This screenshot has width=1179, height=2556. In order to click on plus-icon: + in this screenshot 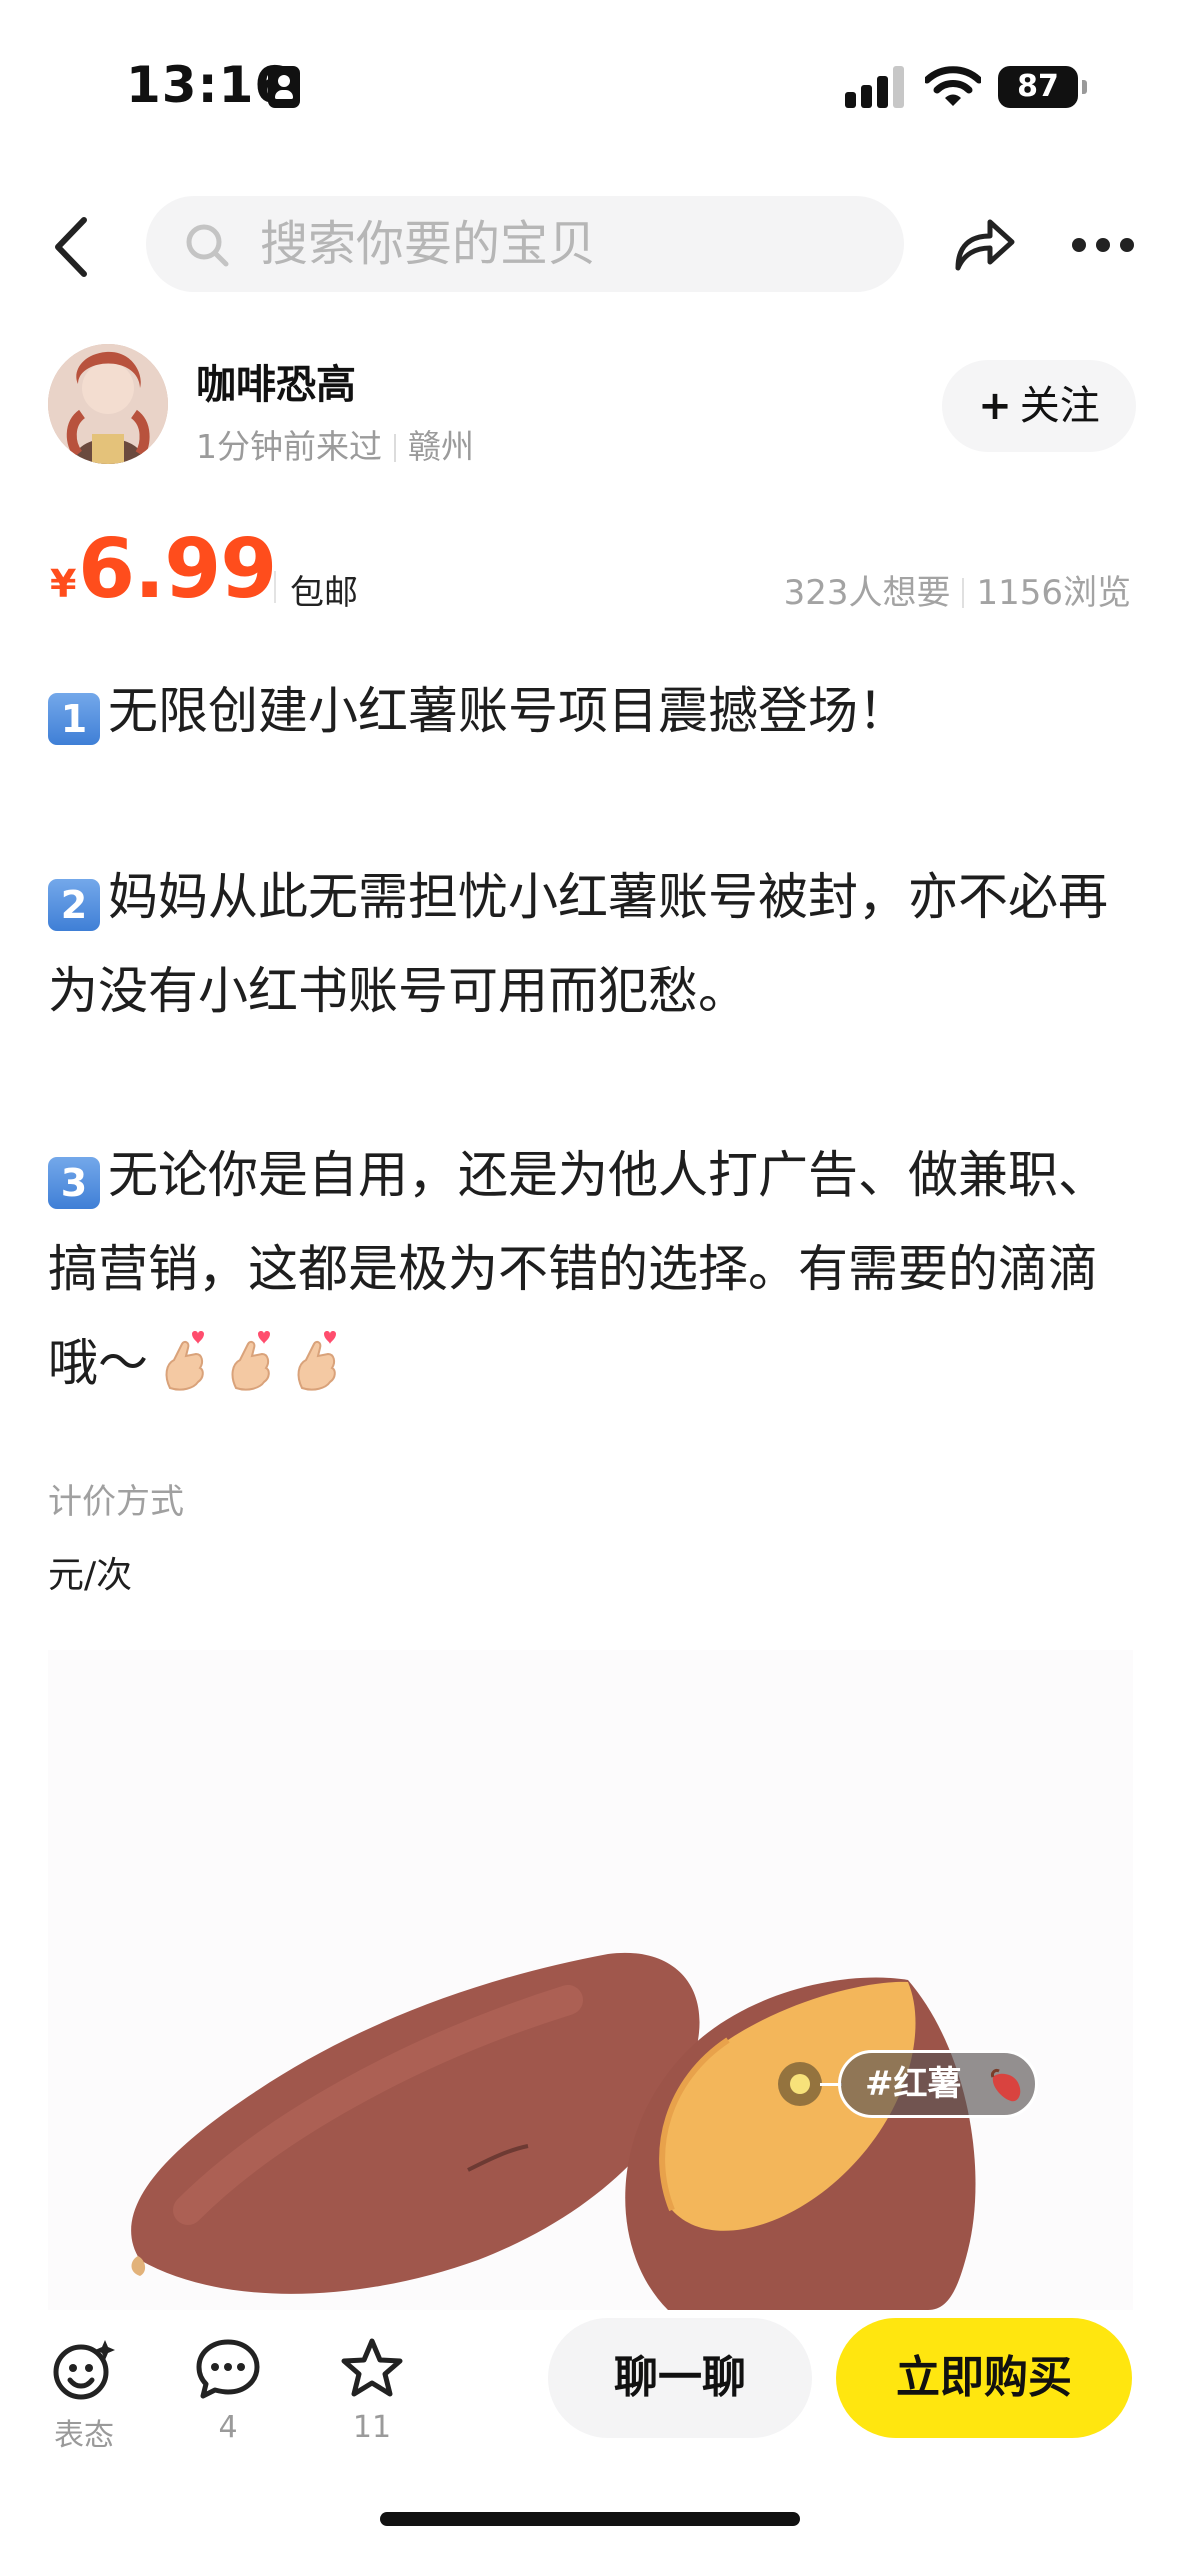, I will do `click(995, 406)`.